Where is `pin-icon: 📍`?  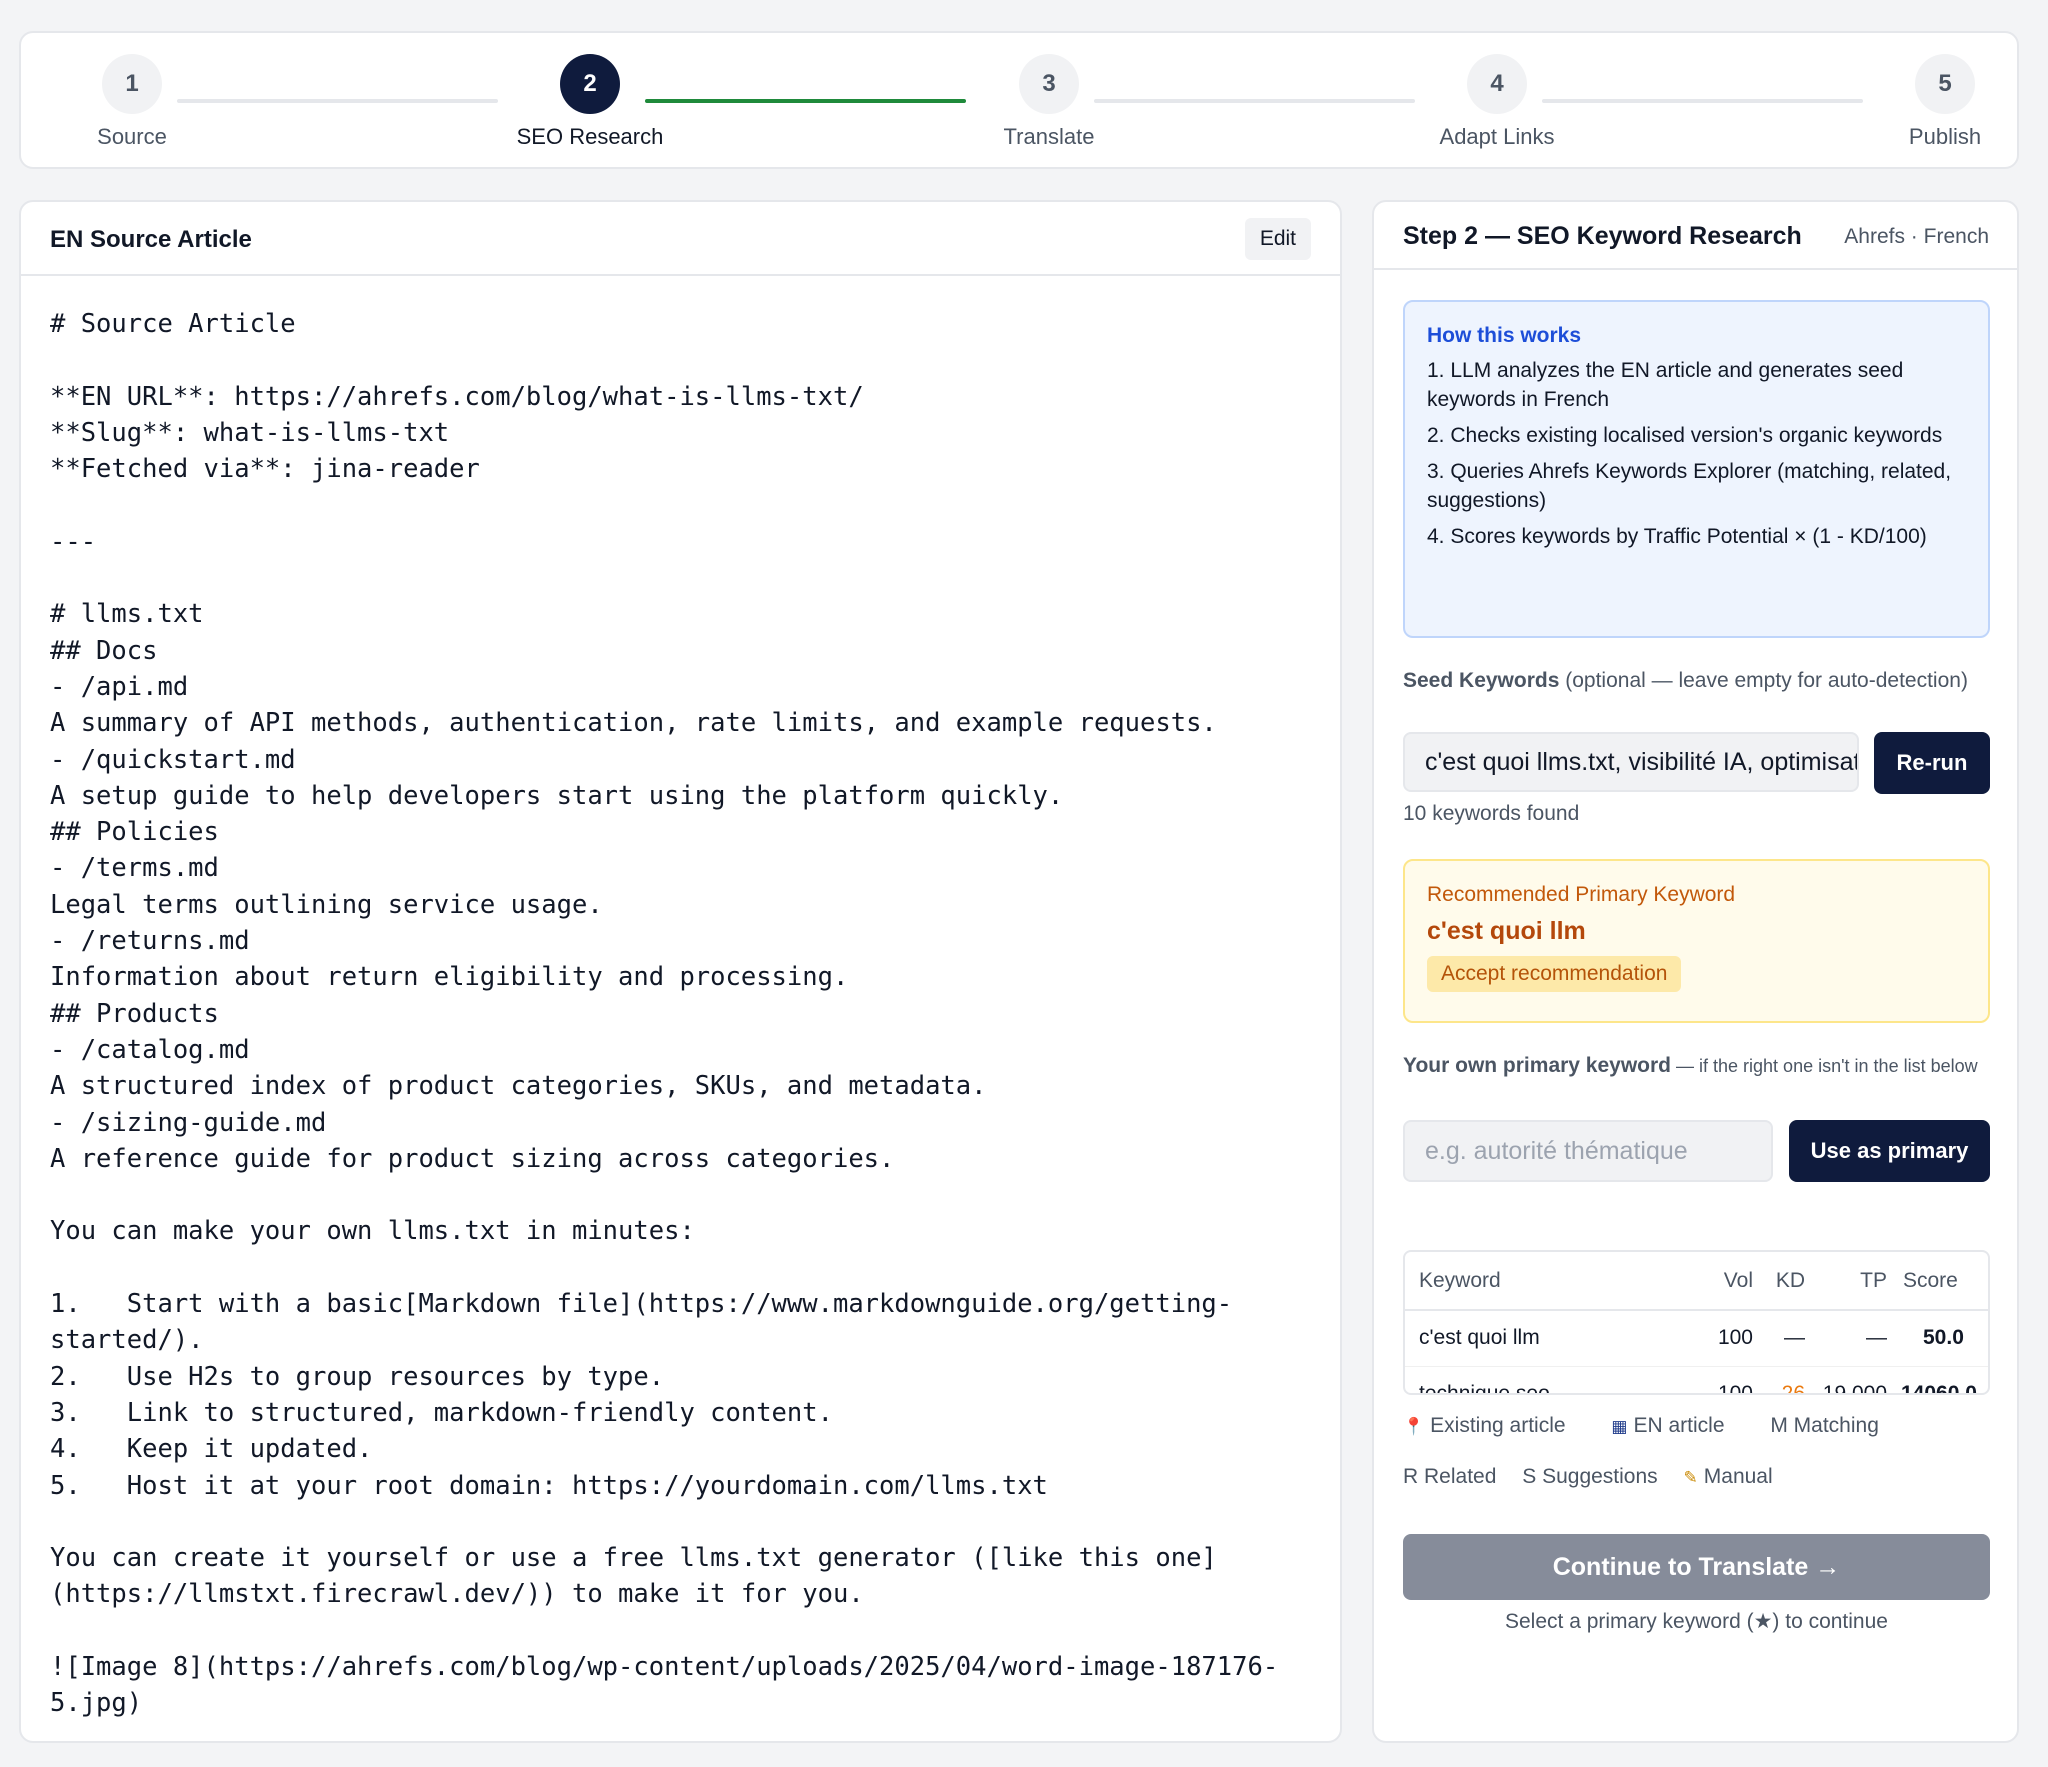 pin-icon: 📍 is located at coordinates (1414, 1426).